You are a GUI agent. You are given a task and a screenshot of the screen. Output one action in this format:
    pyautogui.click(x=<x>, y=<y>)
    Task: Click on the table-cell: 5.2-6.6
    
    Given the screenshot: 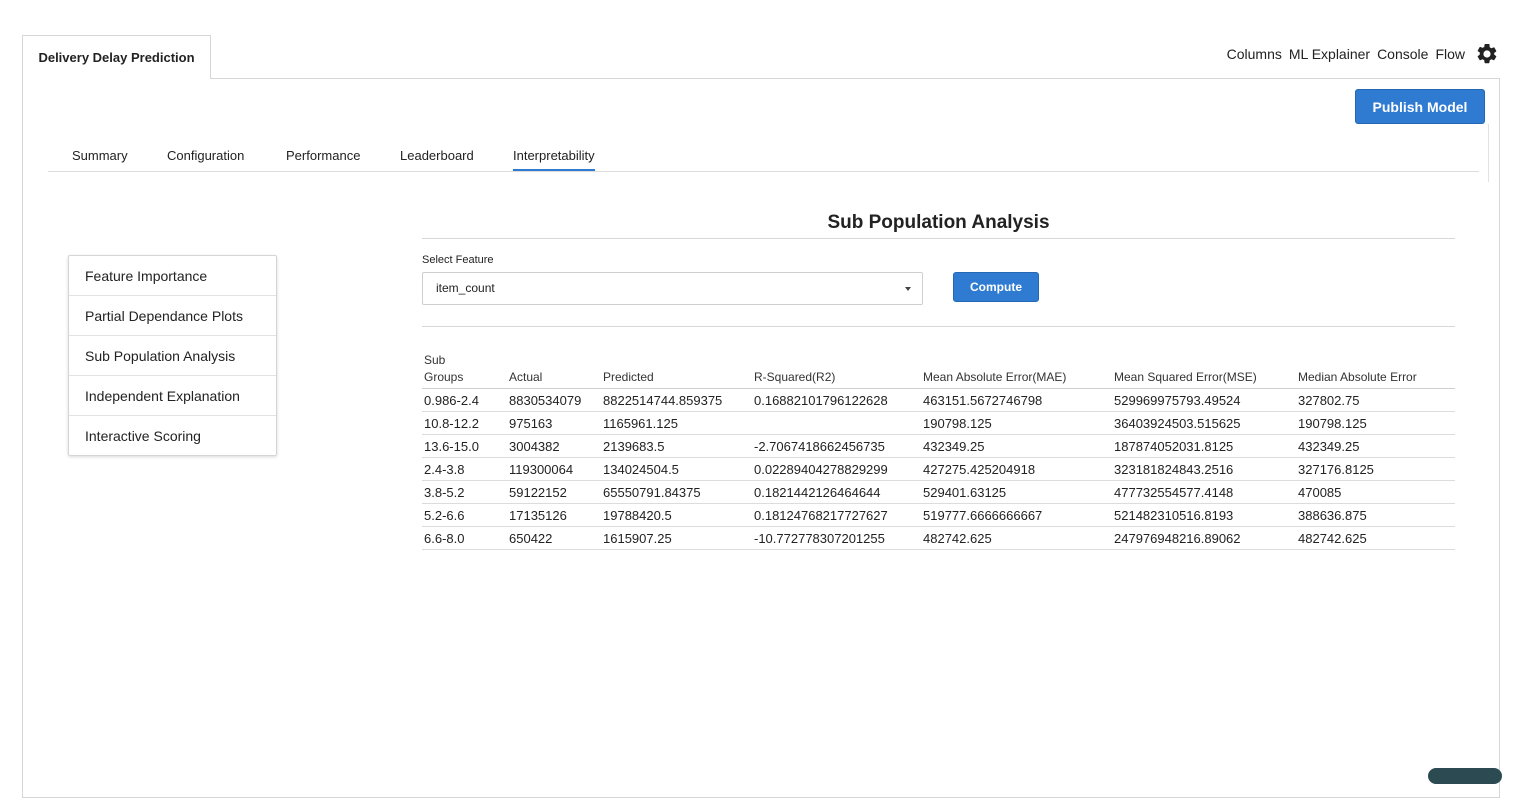 What is the action you would take?
    pyautogui.click(x=464, y=515)
    